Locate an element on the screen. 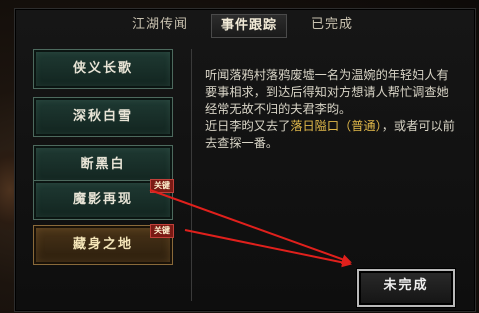  quest-label: 藏身之地 is located at coordinates (102, 244).